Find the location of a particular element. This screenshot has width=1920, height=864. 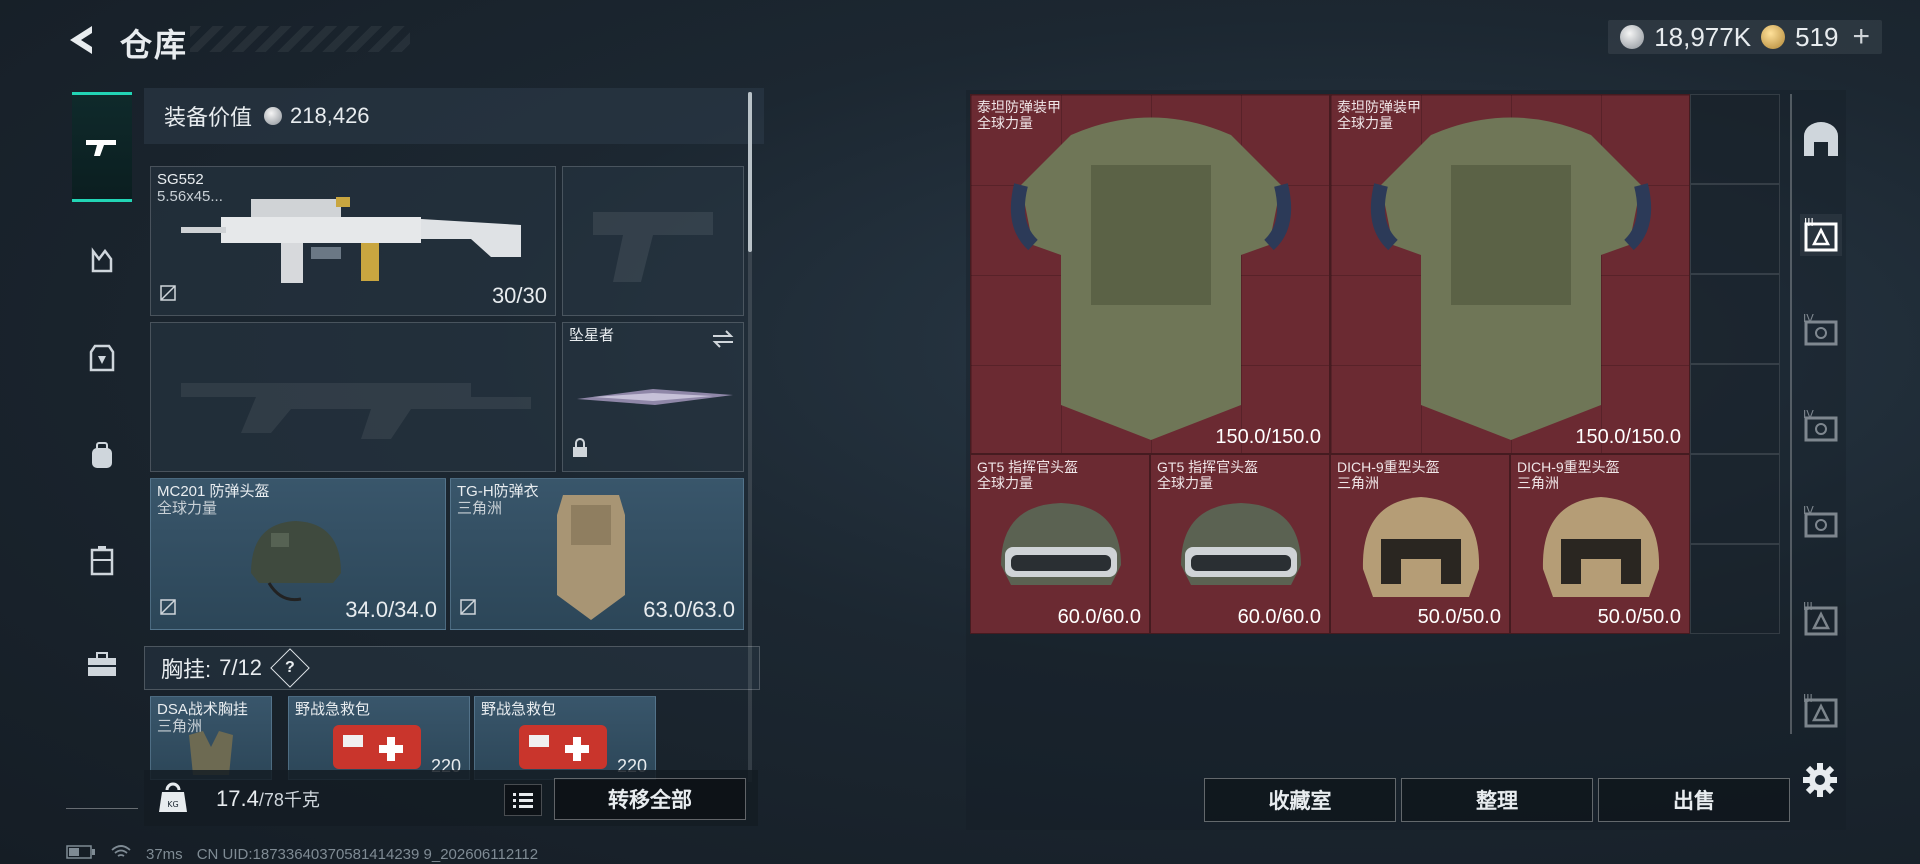

dich9-helmet-image is located at coordinates (1421, 547).